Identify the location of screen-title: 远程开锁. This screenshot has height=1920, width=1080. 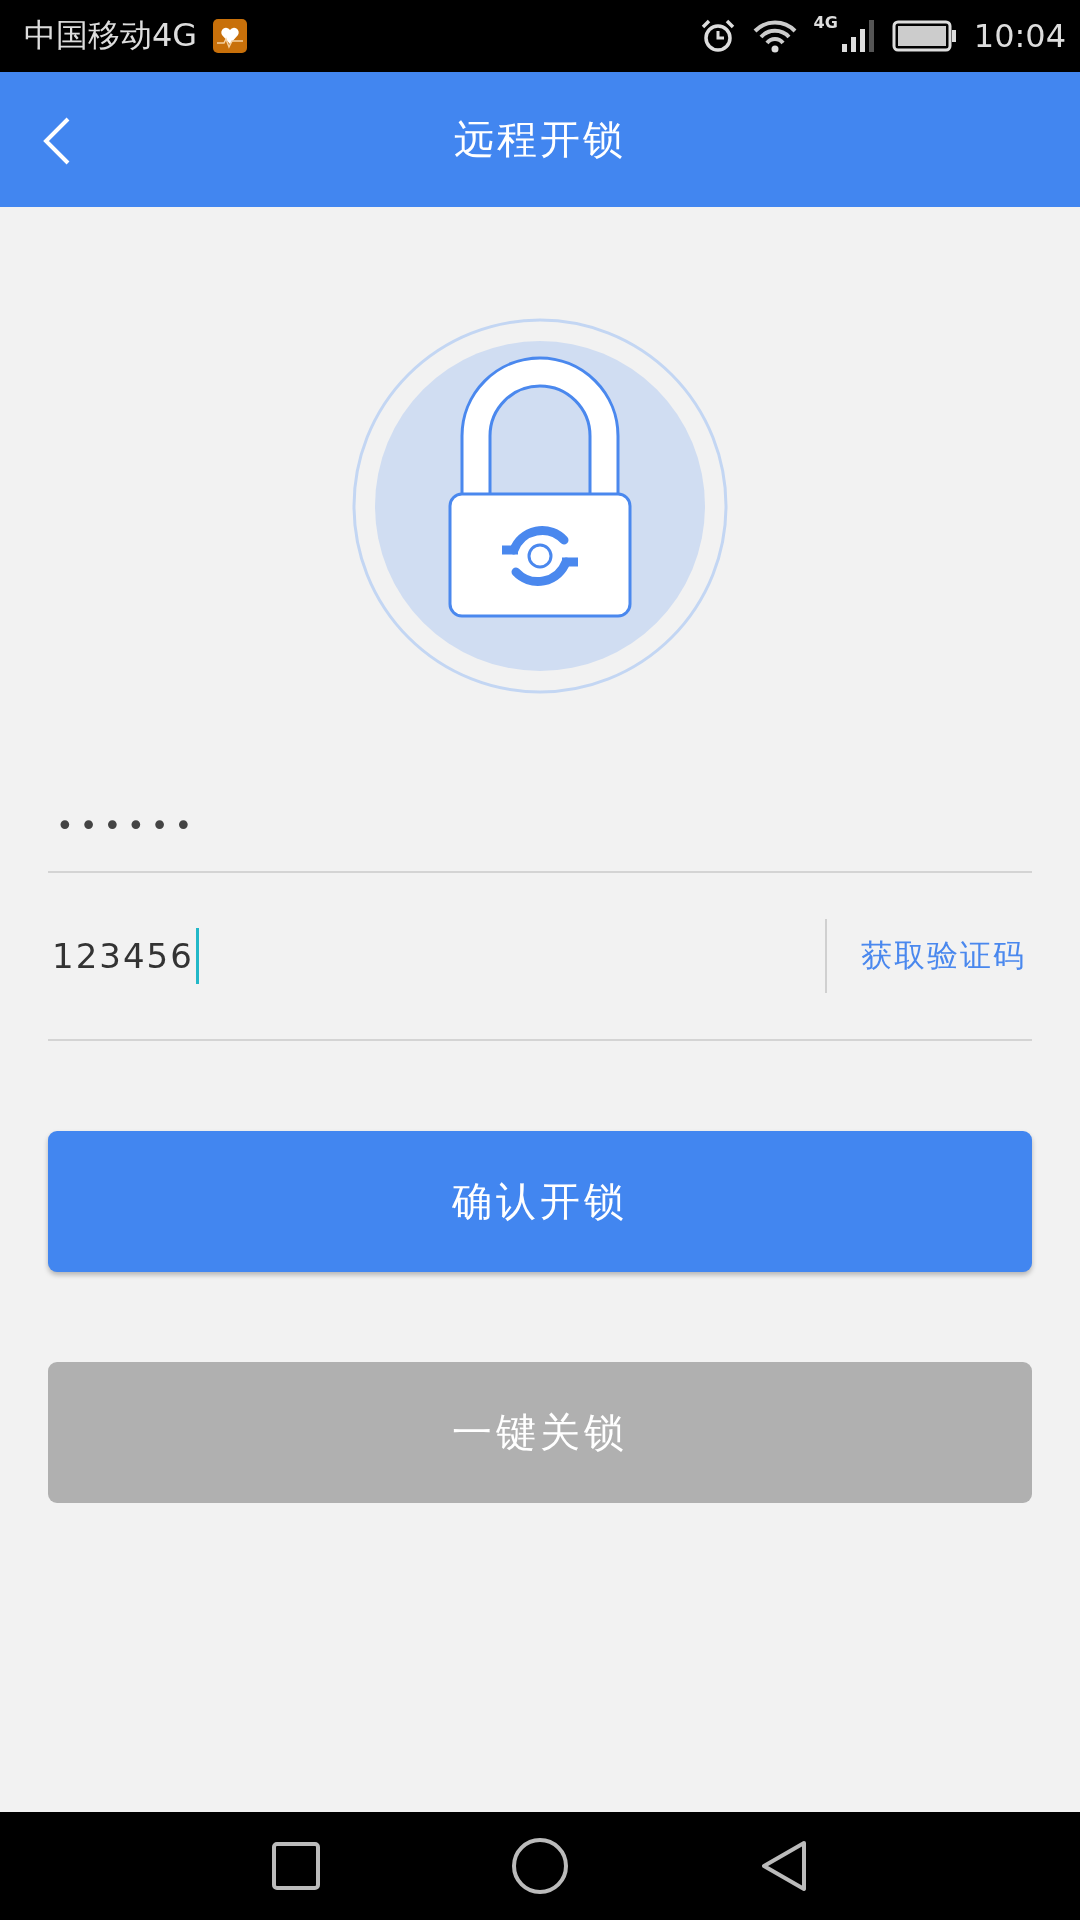
(540, 139).